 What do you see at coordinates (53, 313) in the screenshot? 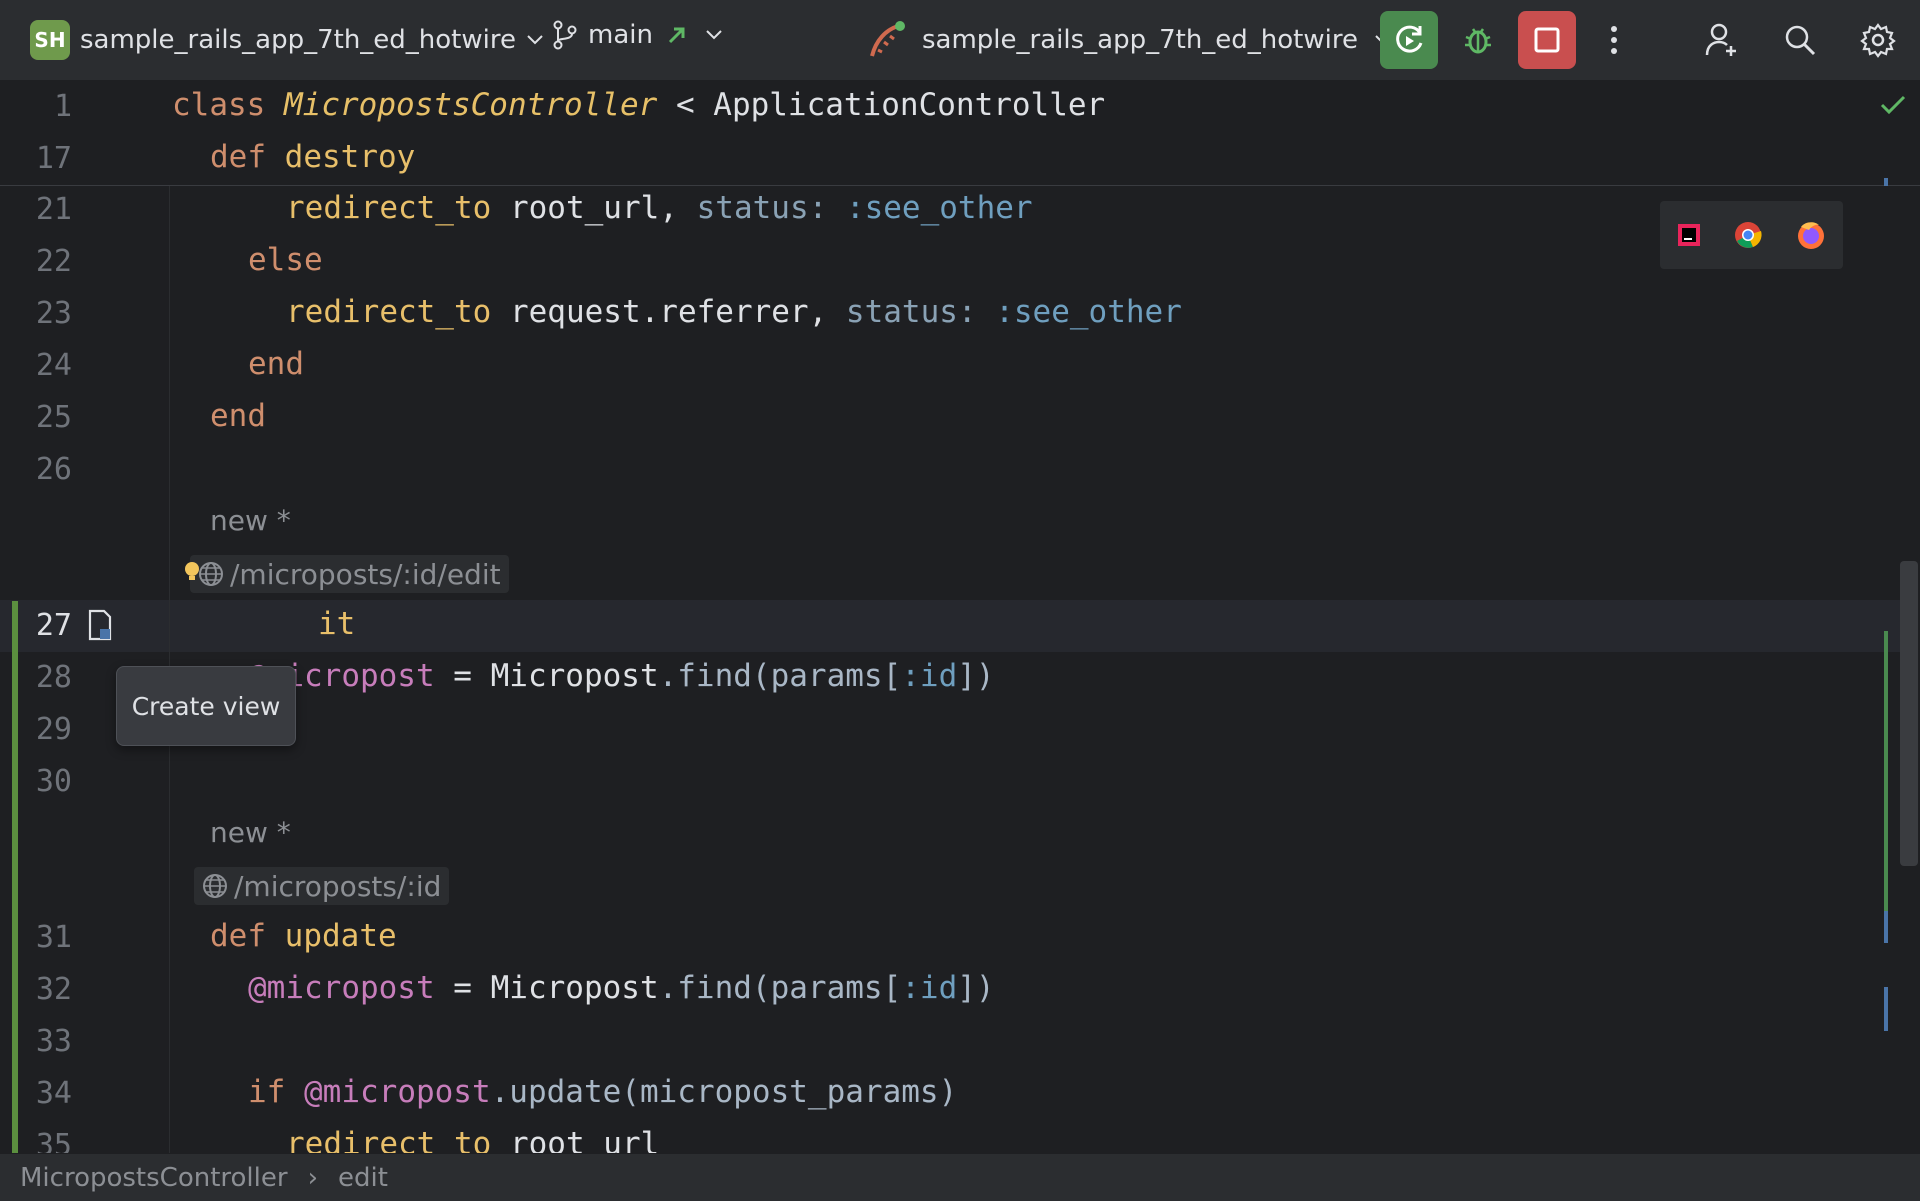
I see `line-number: 23` at bounding box center [53, 313].